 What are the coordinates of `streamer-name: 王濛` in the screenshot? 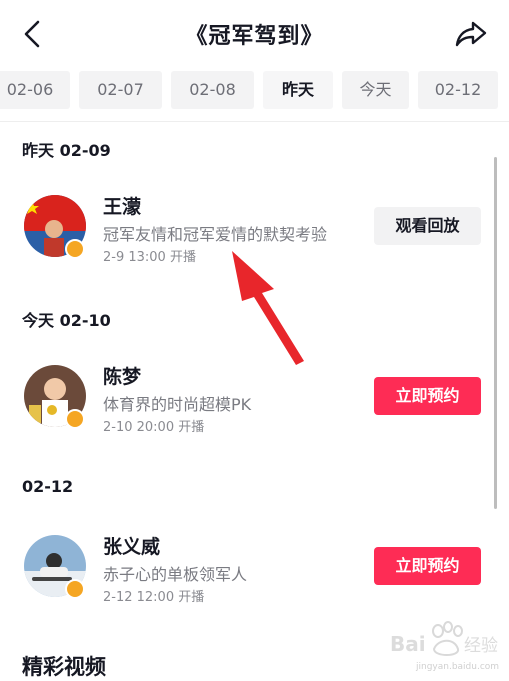 It's located at (122, 207).